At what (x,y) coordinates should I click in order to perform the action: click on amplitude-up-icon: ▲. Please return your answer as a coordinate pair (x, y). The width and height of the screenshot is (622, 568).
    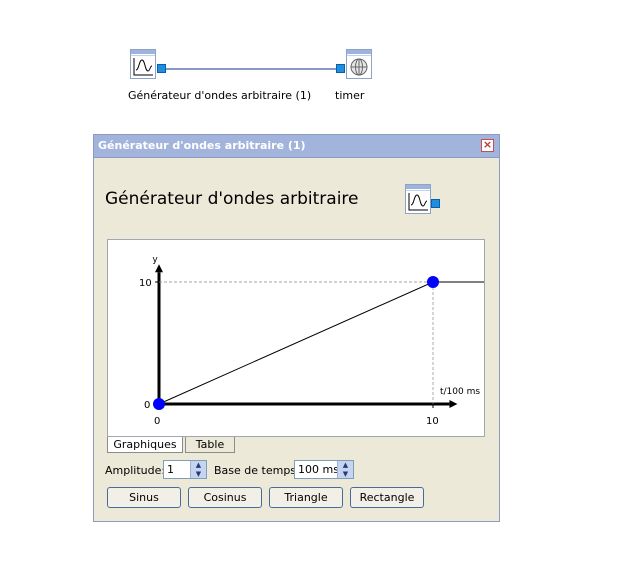
    Looking at the image, I should click on (198, 465).